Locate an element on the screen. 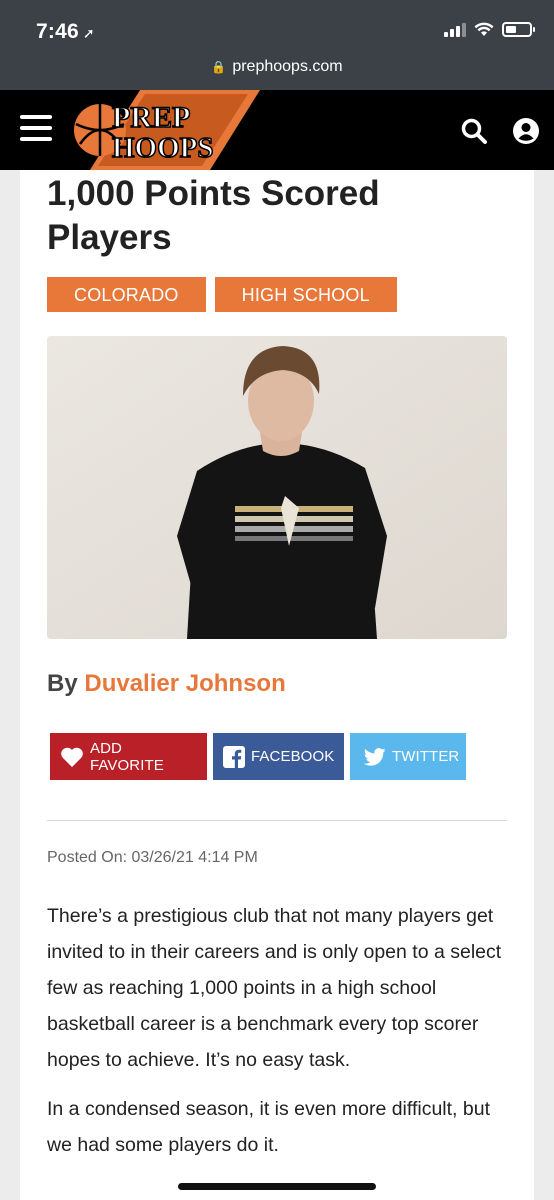 The image size is (554, 1200). facebook-share-button: FACEBOOK is located at coordinates (278, 756).